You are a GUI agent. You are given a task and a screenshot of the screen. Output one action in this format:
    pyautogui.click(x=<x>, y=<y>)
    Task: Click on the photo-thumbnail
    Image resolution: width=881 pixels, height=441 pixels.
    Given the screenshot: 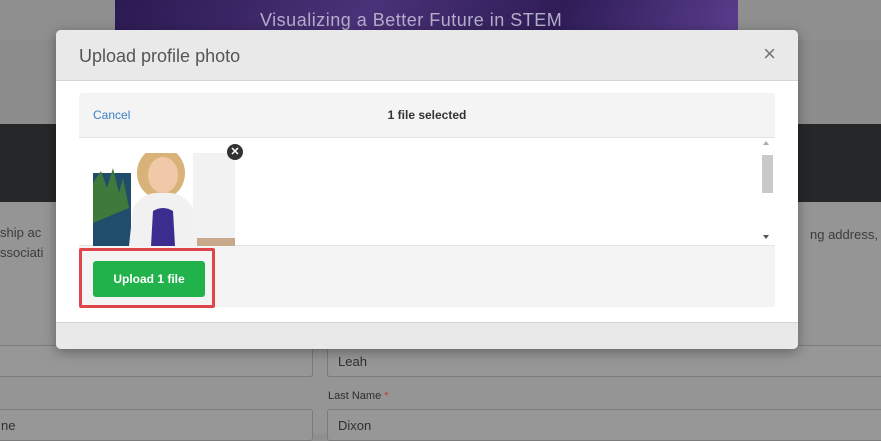 What is the action you would take?
    pyautogui.click(x=164, y=199)
    